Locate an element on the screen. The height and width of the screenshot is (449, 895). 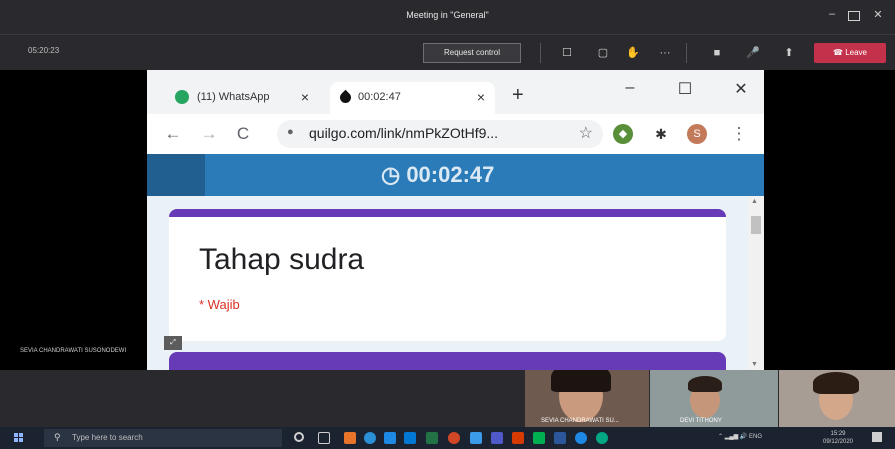
edge-icon is located at coordinates (370, 438).